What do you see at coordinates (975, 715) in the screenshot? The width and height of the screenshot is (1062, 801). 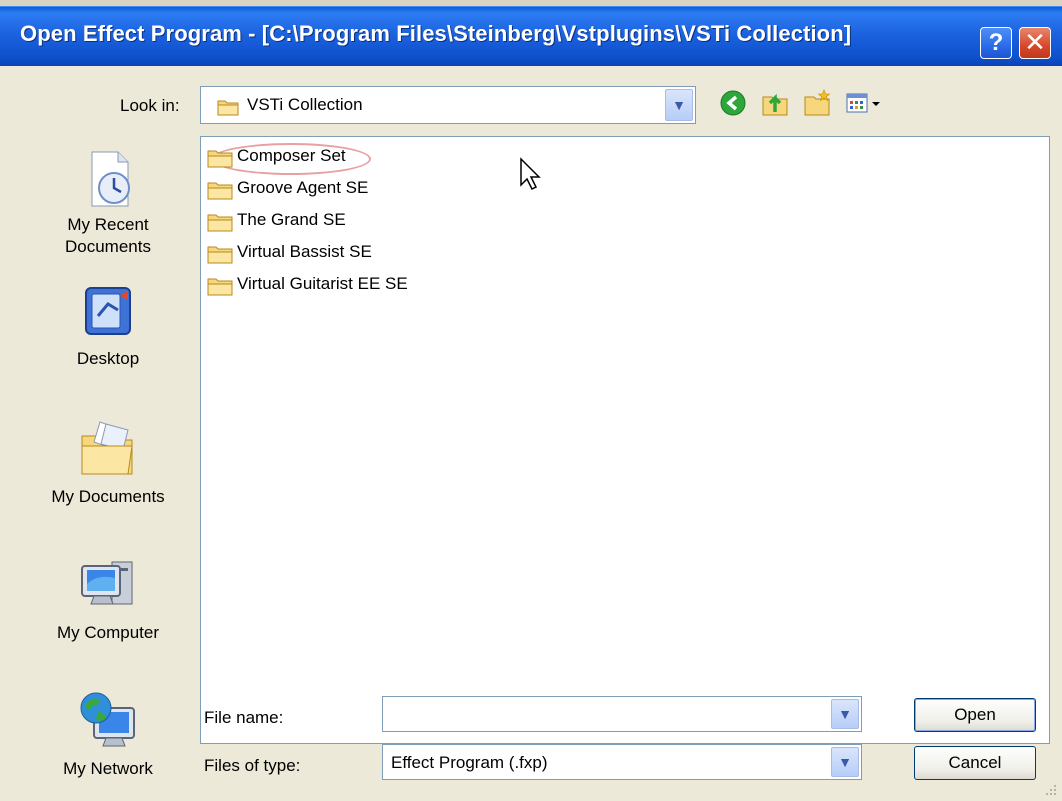 I see `open-button: Open` at bounding box center [975, 715].